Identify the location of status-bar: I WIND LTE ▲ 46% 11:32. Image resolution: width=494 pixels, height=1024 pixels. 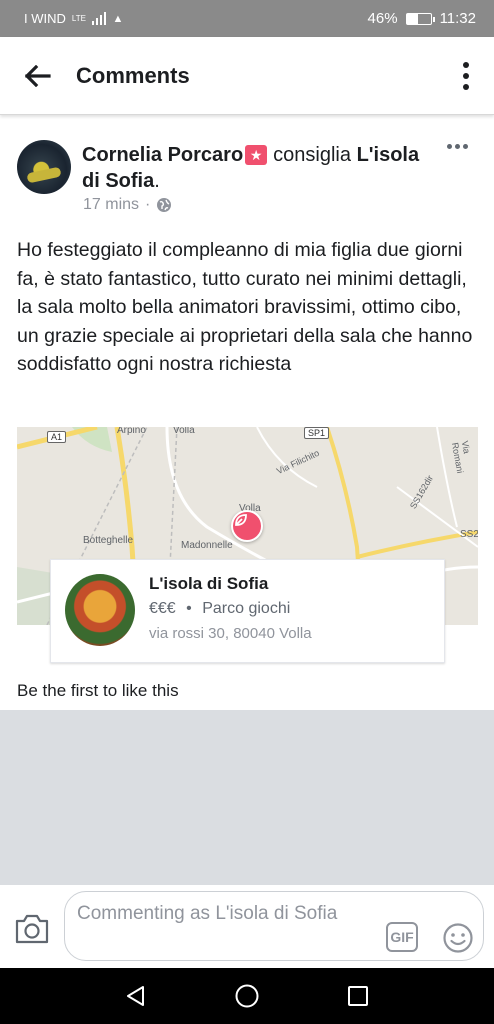
(247, 18).